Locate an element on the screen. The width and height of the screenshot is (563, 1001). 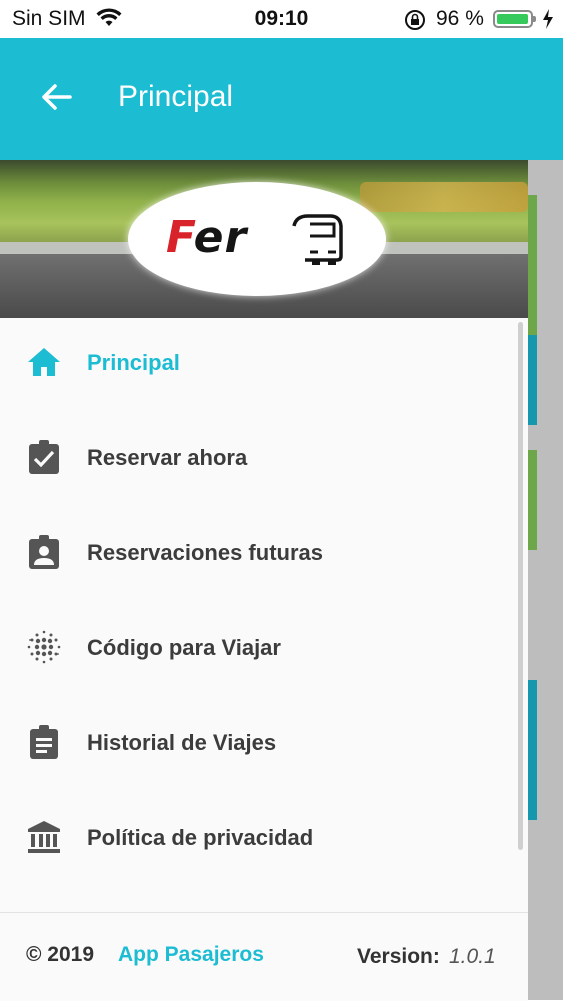
menu-item-historial-de-viajes: Historial de Viajes is located at coordinates (259, 743).